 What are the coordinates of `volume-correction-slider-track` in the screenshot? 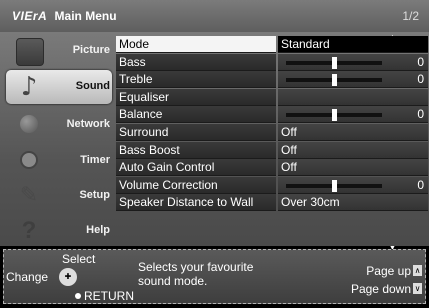 It's located at (334, 185).